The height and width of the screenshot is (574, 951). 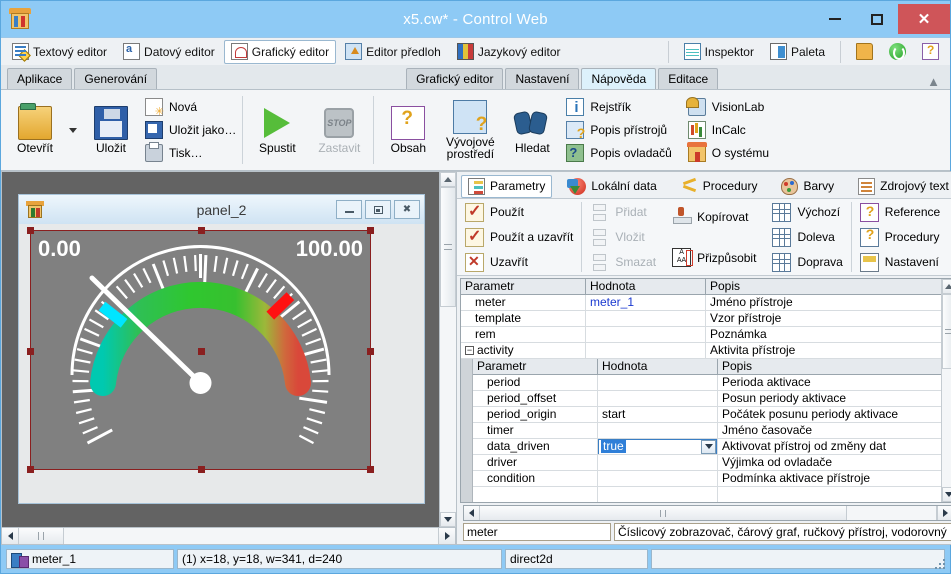 I want to click on tab-generovani: Generování, so click(x=116, y=78).